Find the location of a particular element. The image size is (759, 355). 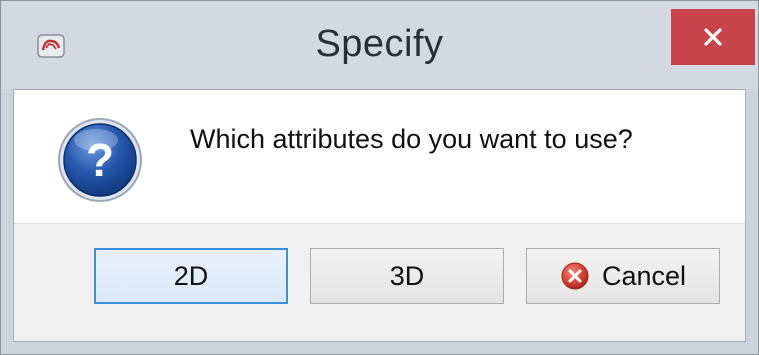

2d-button-label: 2D is located at coordinates (191, 275).